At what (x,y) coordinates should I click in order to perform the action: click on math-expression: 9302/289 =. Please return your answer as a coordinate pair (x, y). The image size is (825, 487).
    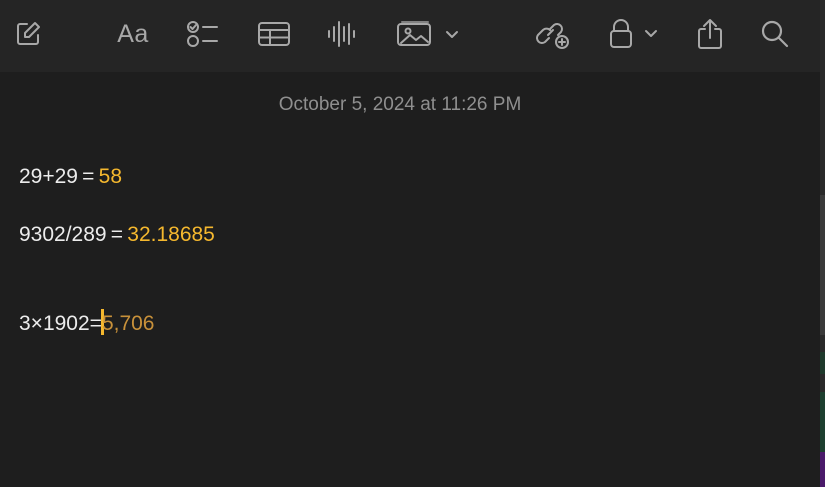
    Looking at the image, I should click on (73, 234).